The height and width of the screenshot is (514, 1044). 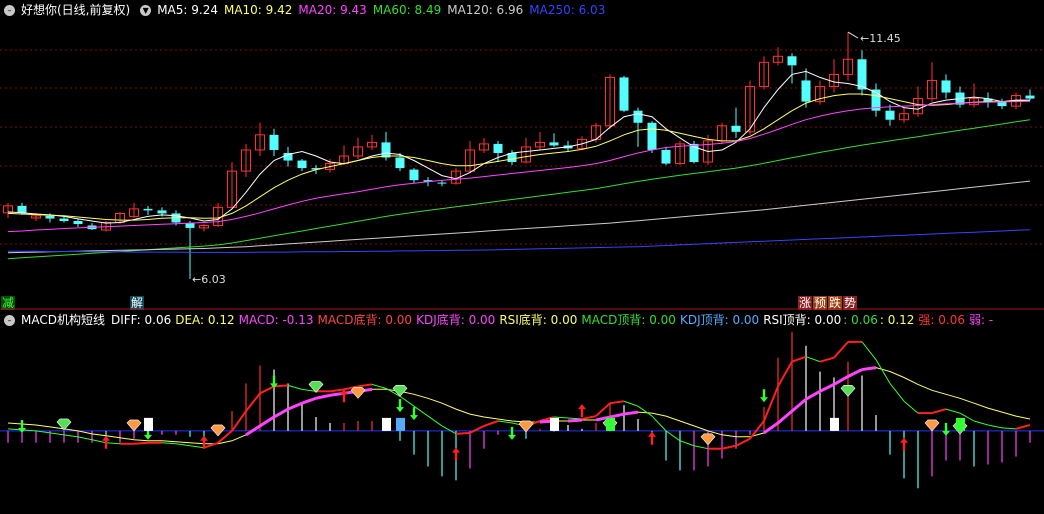 What do you see at coordinates (853, 35) in the screenshot?
I see `high-annotation-arrow` at bounding box center [853, 35].